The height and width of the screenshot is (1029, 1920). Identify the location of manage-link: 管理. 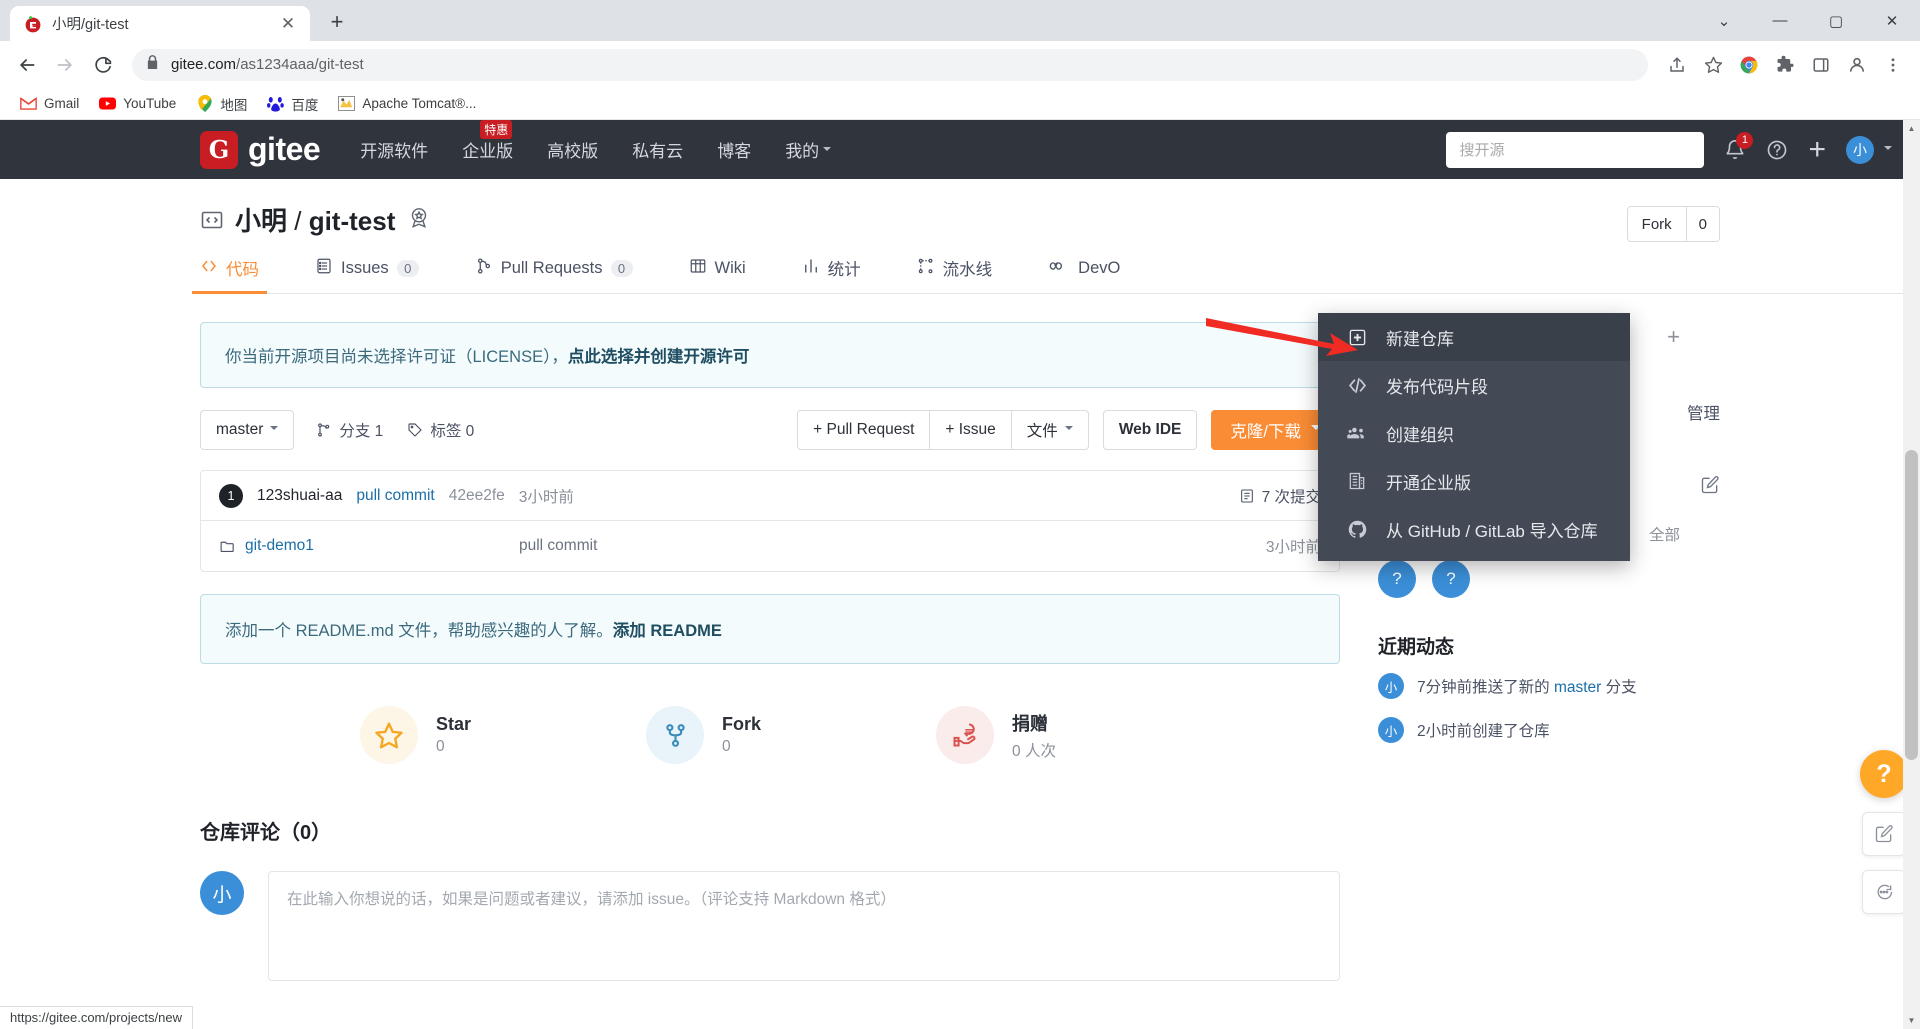
(1703, 412).